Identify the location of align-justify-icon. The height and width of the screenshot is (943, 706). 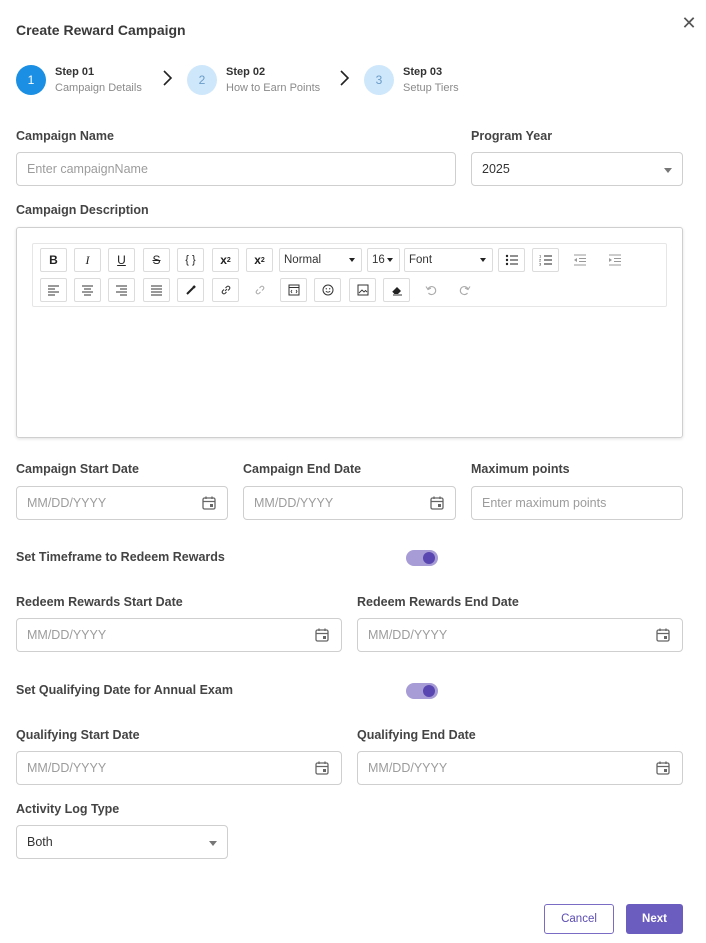
(156, 290).